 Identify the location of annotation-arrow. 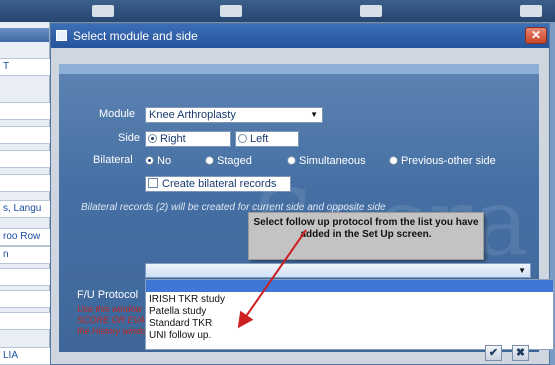
(272, 279).